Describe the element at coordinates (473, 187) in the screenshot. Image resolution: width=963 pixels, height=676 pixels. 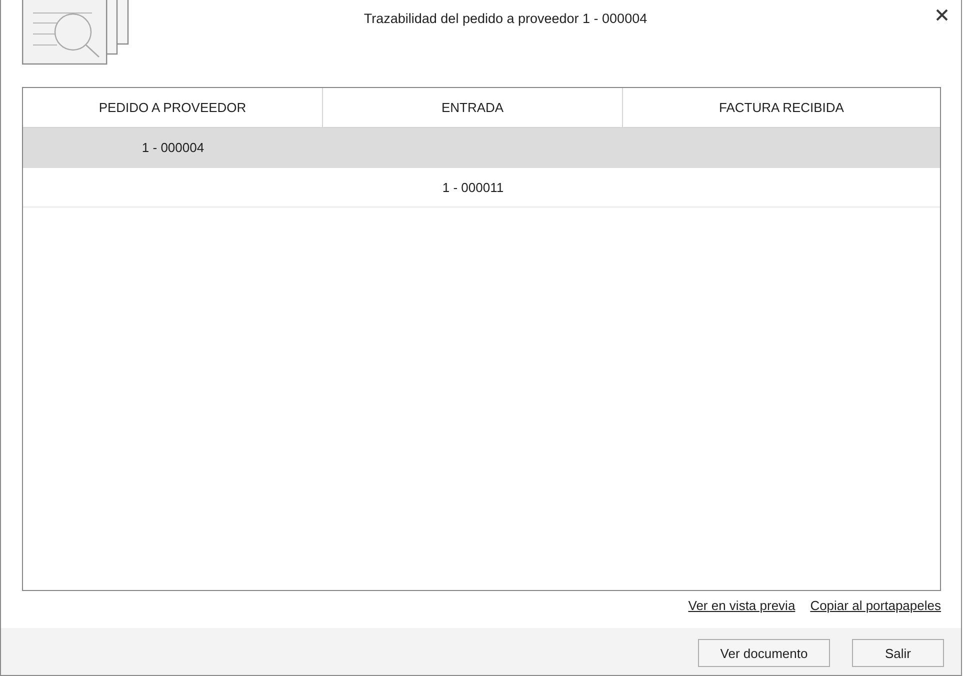
I see `table-cell: 1 - 000011` at that location.